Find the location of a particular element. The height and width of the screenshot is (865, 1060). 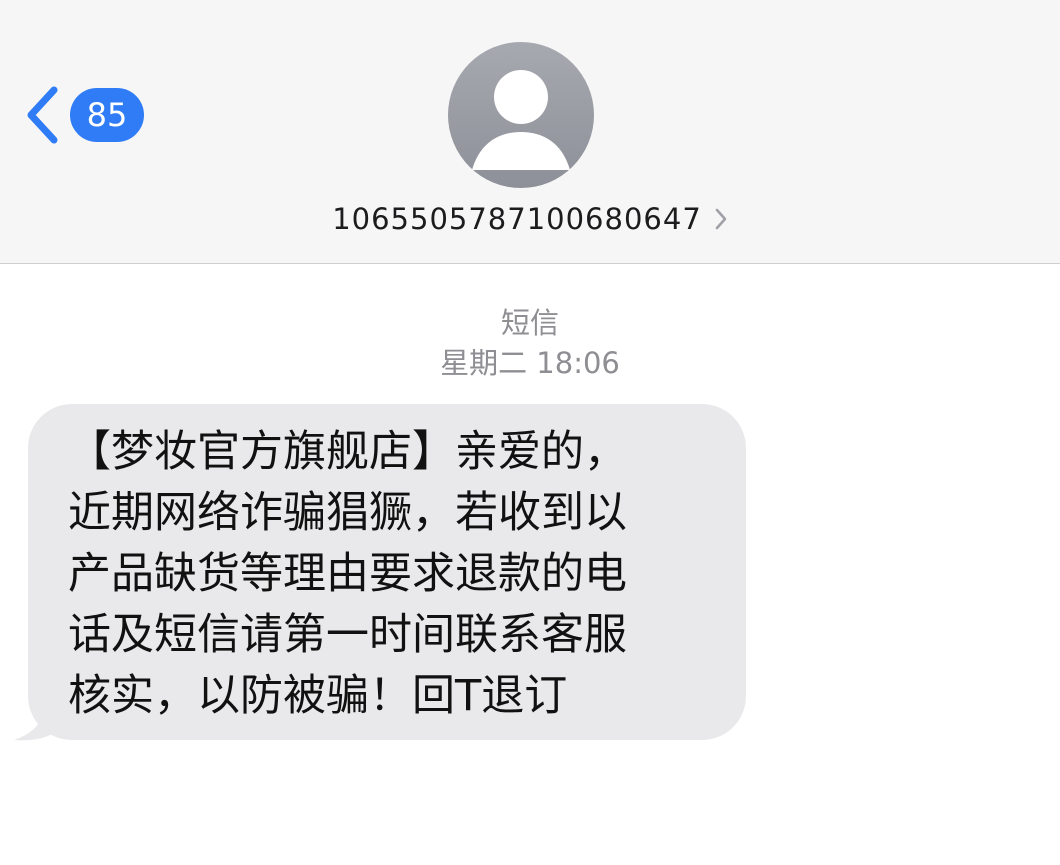

unread-count-badge: 85 is located at coordinates (107, 115).